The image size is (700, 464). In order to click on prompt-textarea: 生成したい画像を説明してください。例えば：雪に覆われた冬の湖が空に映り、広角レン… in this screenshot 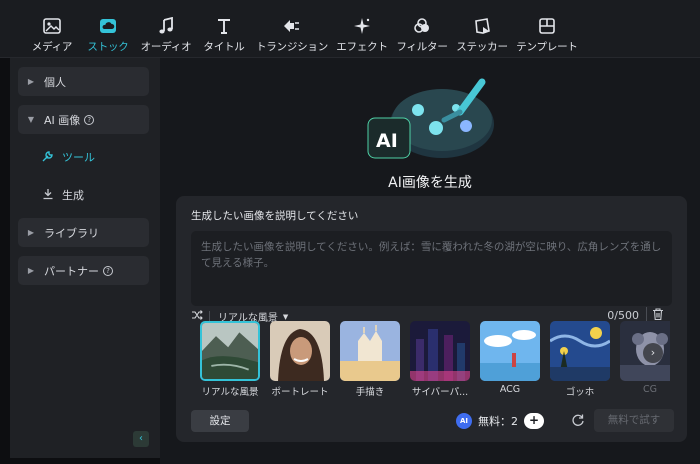, I will do `click(431, 268)`.